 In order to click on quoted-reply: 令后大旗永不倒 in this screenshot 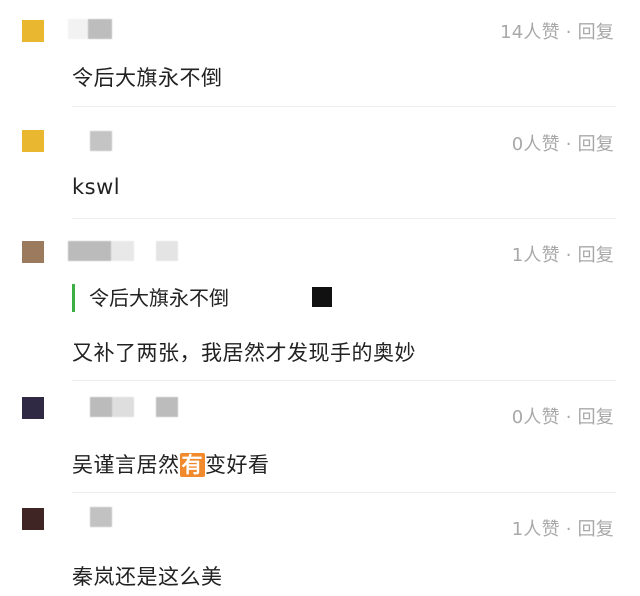, I will do `click(150, 298)`.